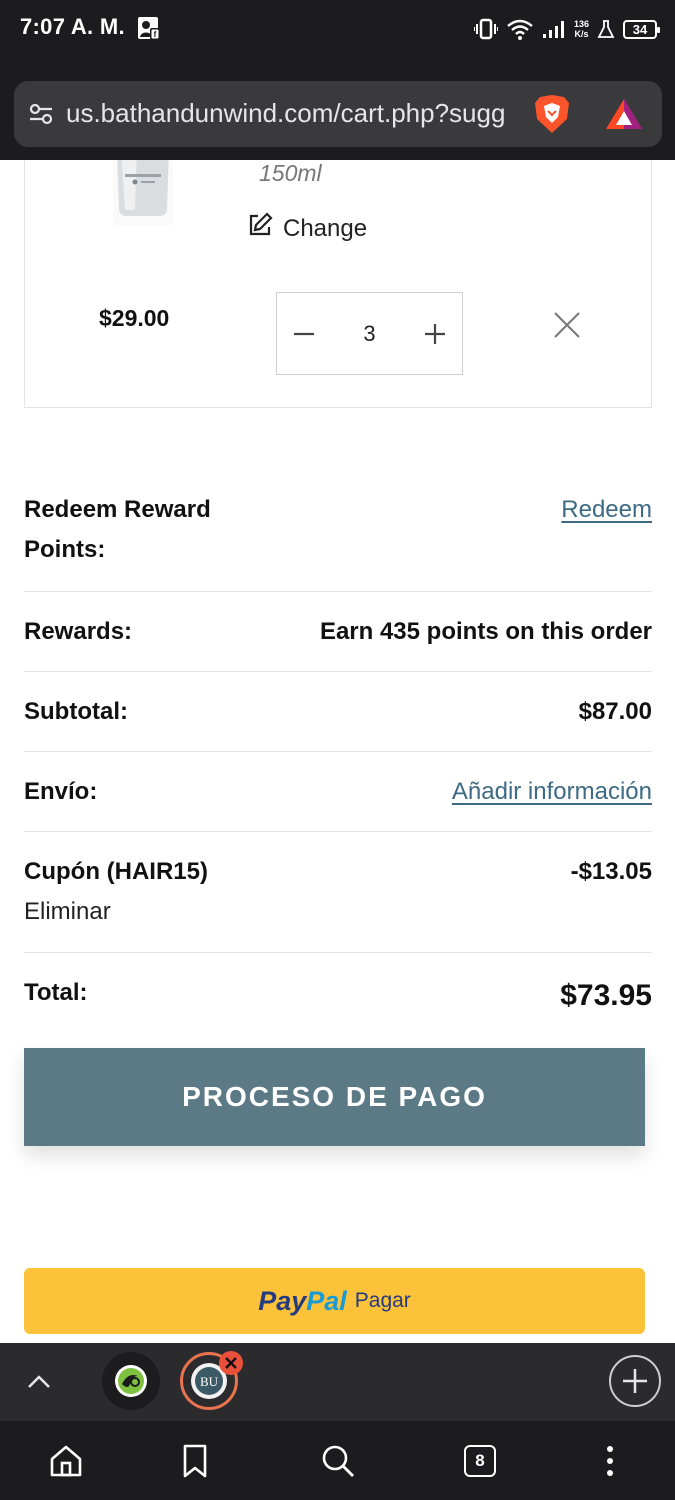 Image resolution: width=675 pixels, height=1500 pixels. I want to click on paypal-logo: PayPal, so click(302, 1300).